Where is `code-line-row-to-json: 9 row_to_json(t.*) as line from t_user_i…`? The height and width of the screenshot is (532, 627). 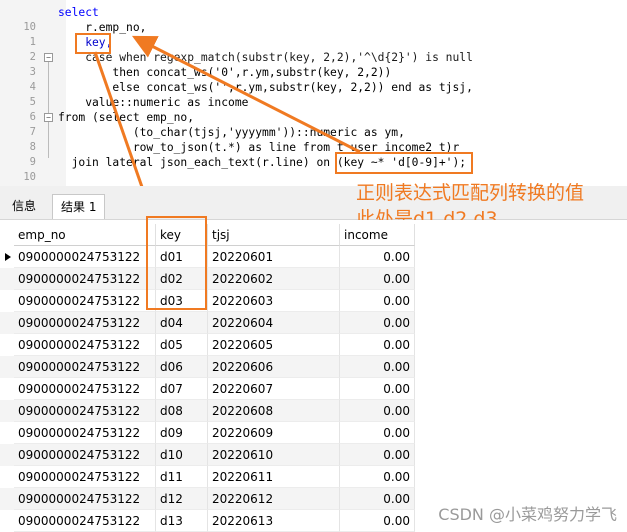
code-line-row-to-json: 9 row_to_json(t.*) as line from t_user_i… is located at coordinates (313, 154).